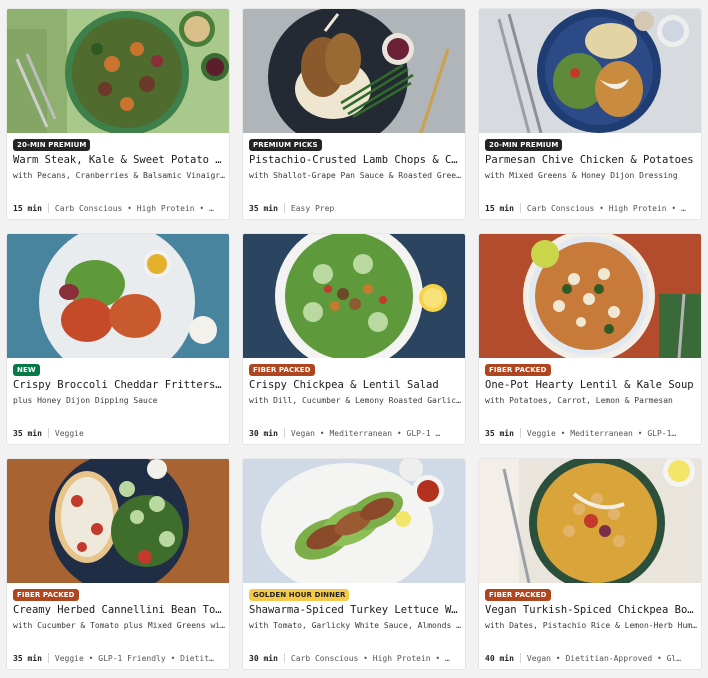  What do you see at coordinates (499, 658) in the screenshot?
I see `cook-time: 40 min` at bounding box center [499, 658].